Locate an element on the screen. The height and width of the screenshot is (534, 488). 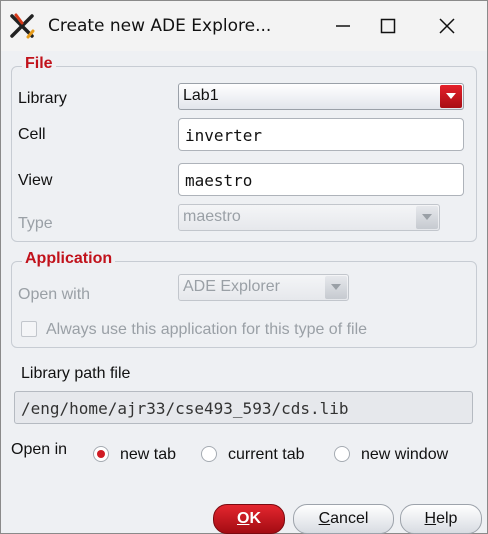
radio-new-tab is located at coordinates (101, 454).